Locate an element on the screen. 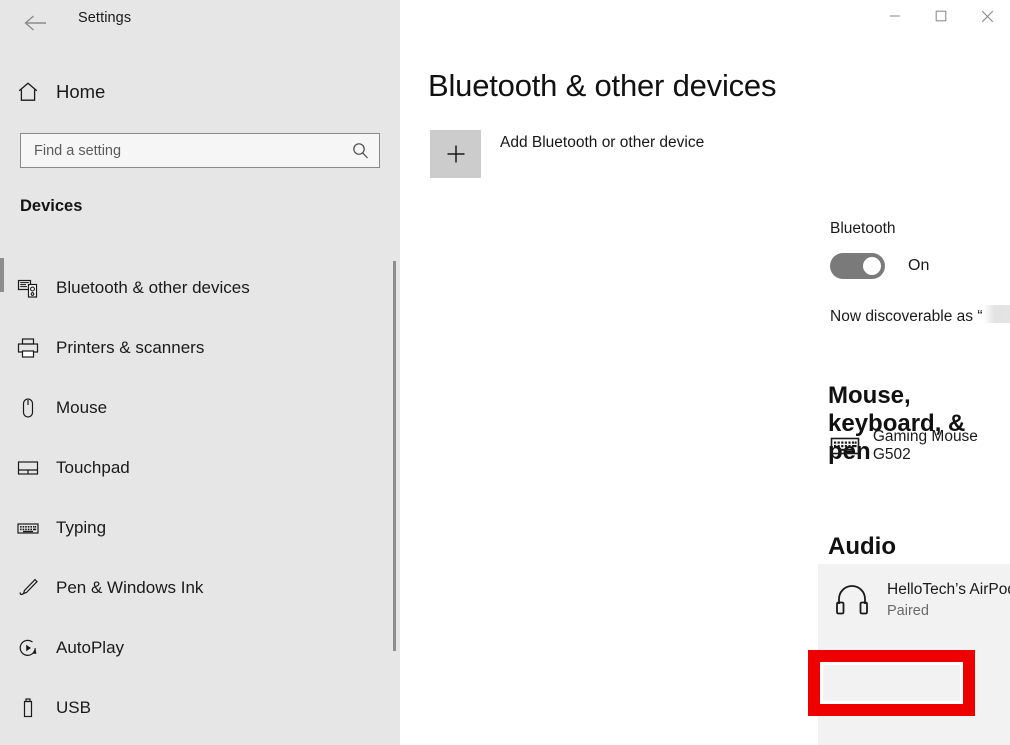 Image resolution: width=1010 pixels, height=745 pixels. home-icon is located at coordinates (28, 92).